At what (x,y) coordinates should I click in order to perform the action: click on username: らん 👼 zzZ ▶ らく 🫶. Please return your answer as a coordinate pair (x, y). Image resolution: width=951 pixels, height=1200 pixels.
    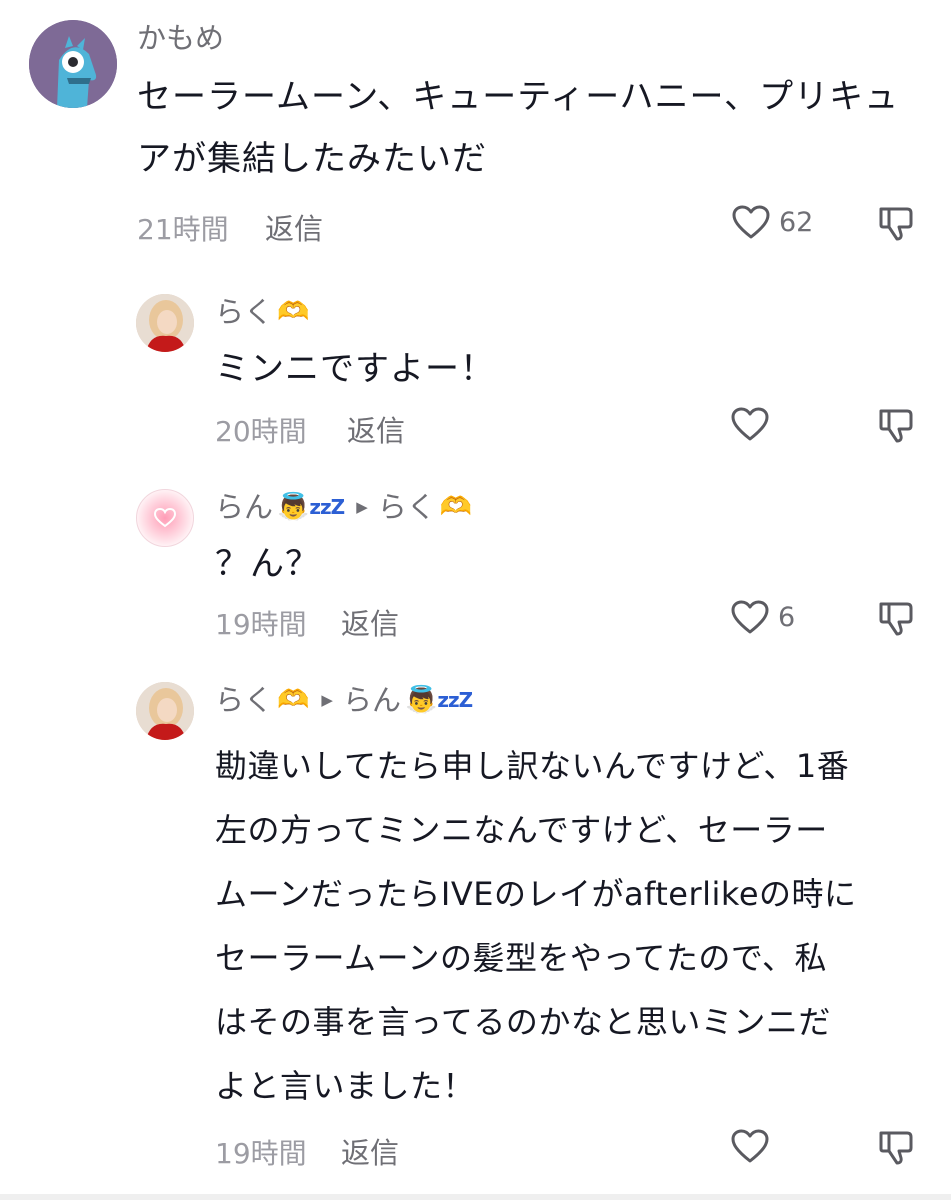
    Looking at the image, I should click on (568, 507).